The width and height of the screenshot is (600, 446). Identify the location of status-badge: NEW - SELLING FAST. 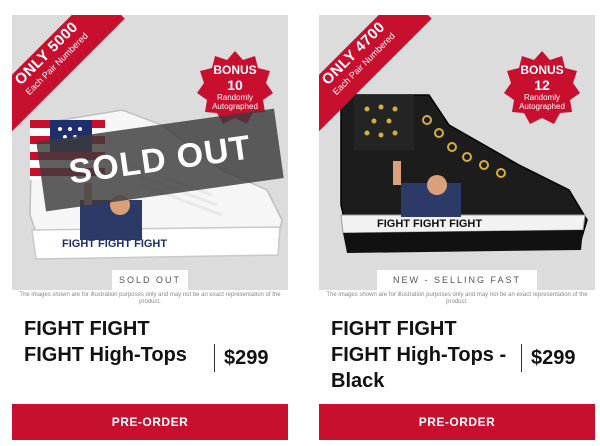
(457, 280).